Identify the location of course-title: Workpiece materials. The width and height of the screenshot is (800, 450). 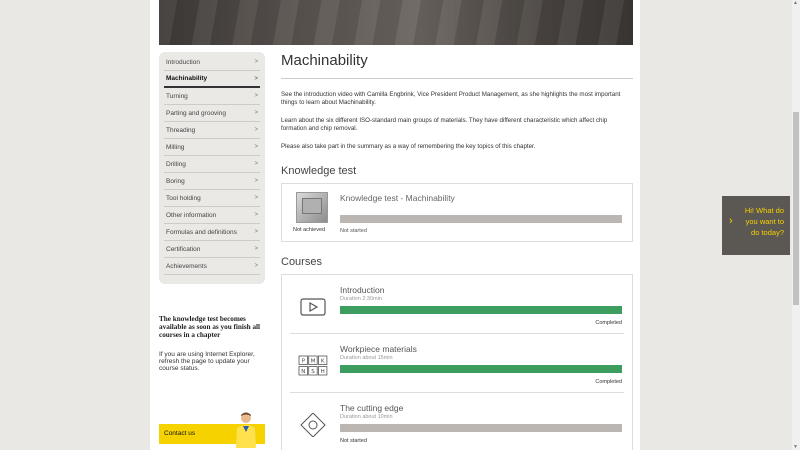
(378, 349).